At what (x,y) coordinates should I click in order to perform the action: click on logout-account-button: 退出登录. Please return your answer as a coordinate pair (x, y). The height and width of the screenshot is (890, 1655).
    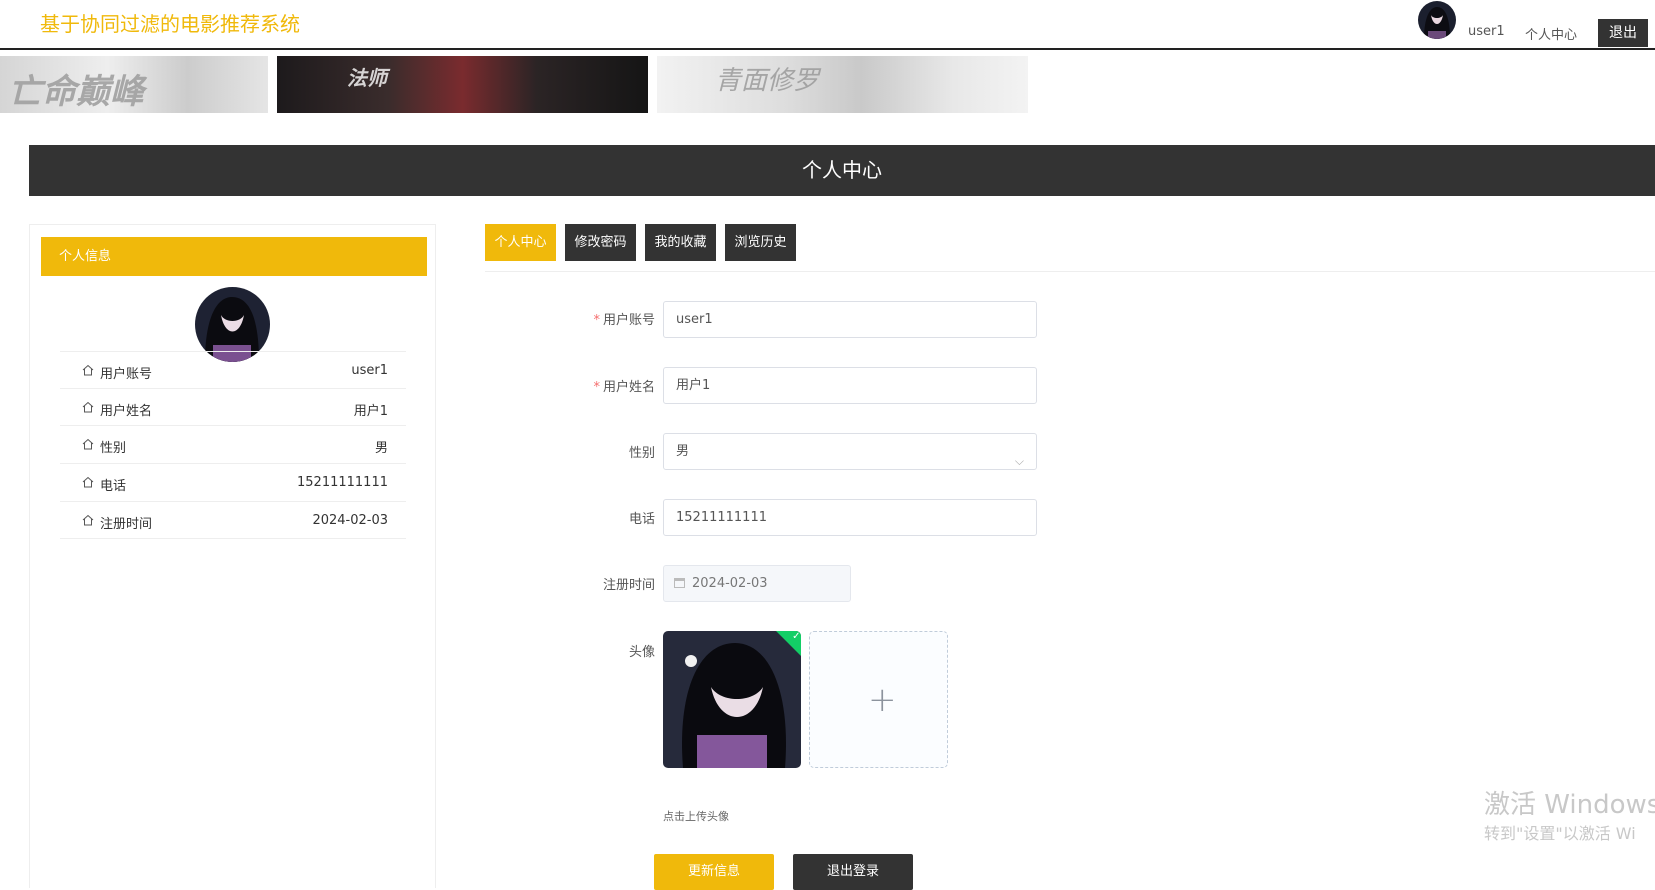
    Looking at the image, I should click on (853, 872).